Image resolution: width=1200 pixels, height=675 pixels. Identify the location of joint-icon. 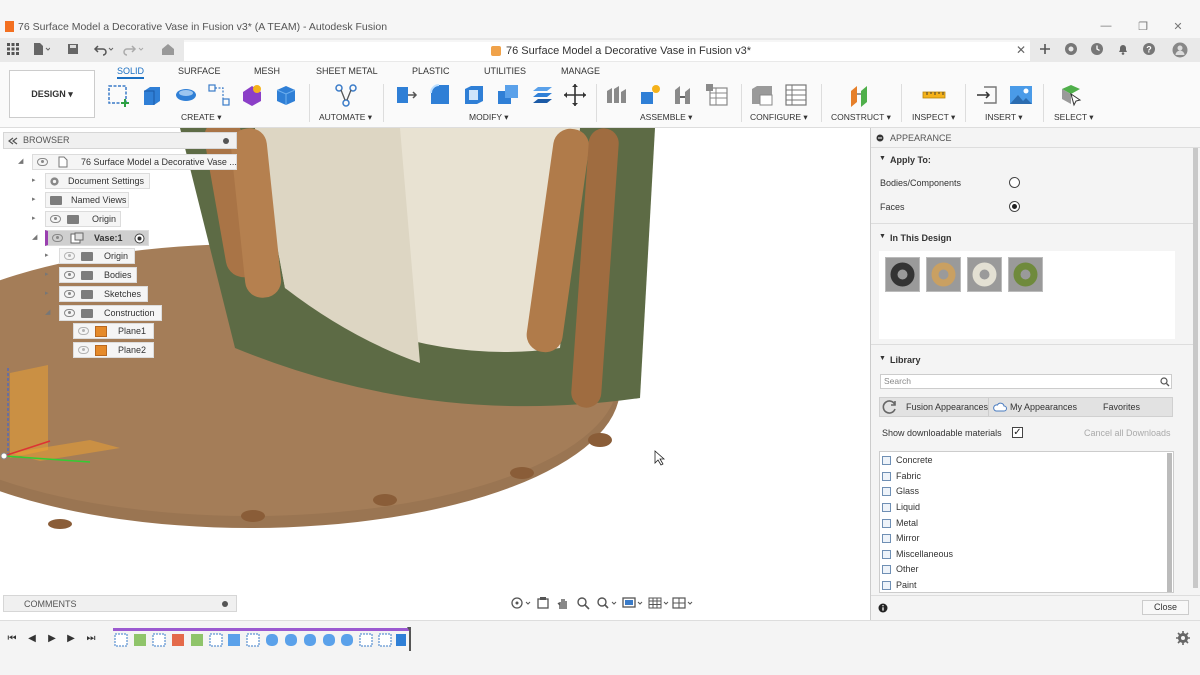
(650, 95).